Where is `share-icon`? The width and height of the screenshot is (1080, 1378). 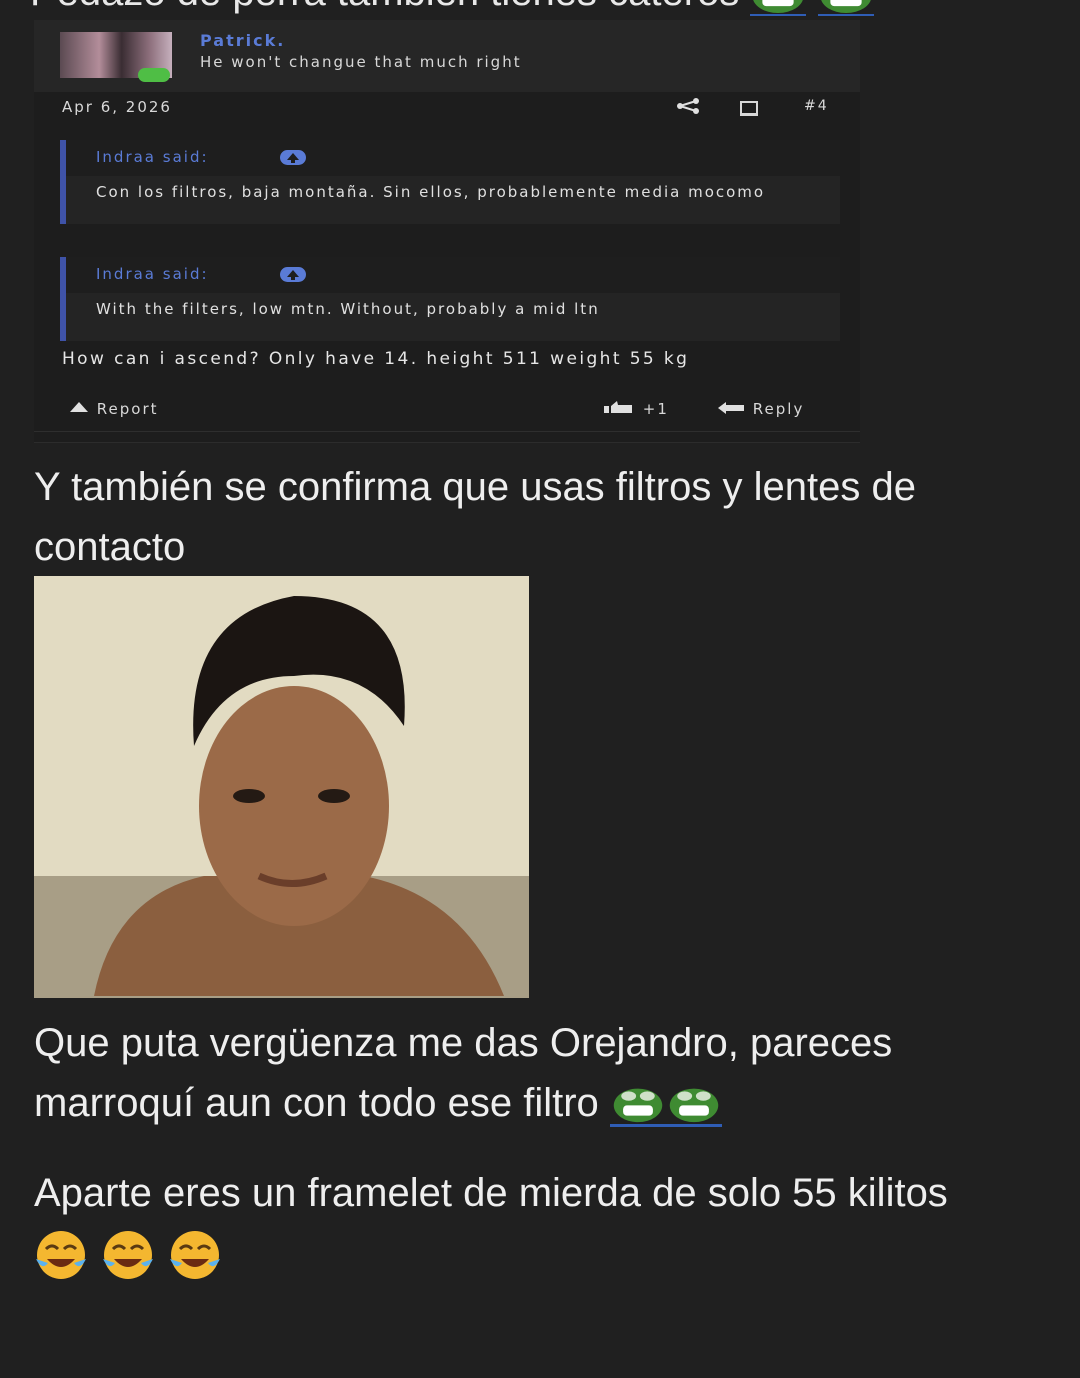
share-icon is located at coordinates (689, 108).